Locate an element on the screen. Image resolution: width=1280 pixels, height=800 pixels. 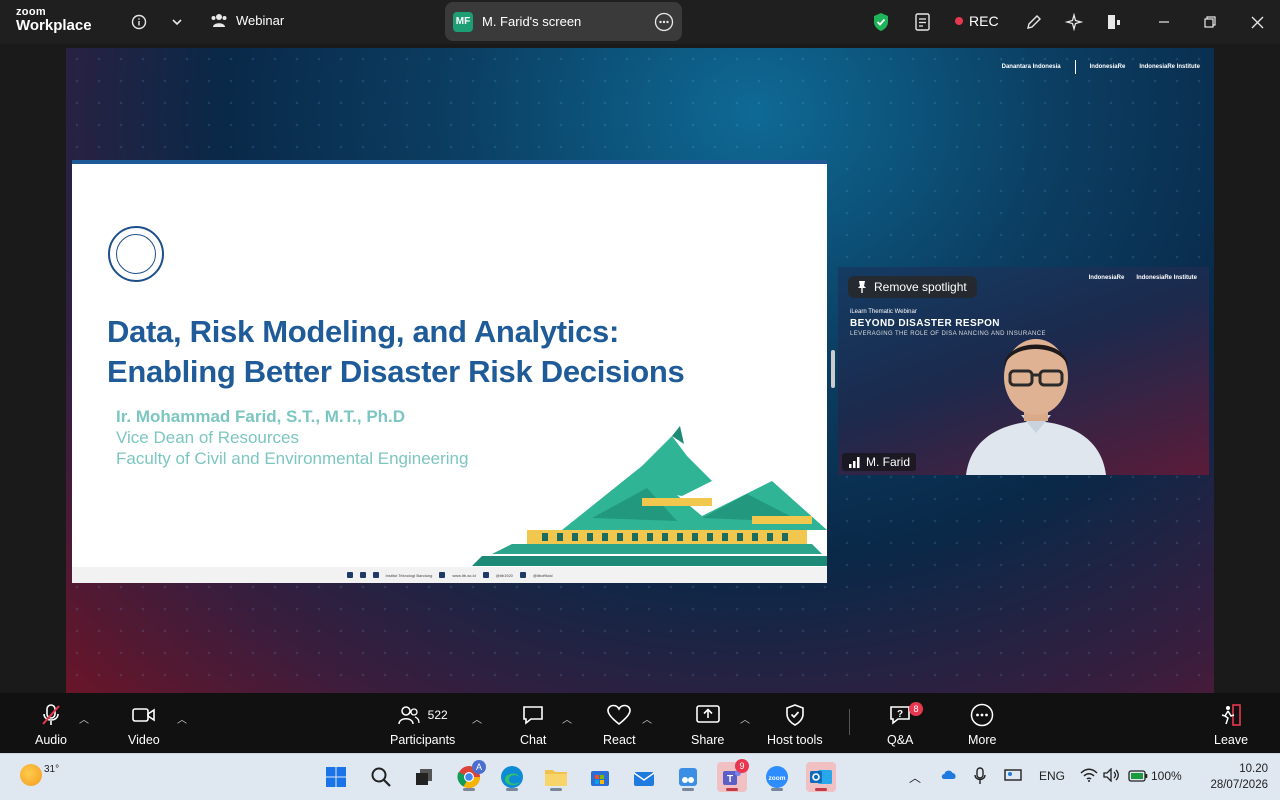
search-button is located at coordinates (381, 777).